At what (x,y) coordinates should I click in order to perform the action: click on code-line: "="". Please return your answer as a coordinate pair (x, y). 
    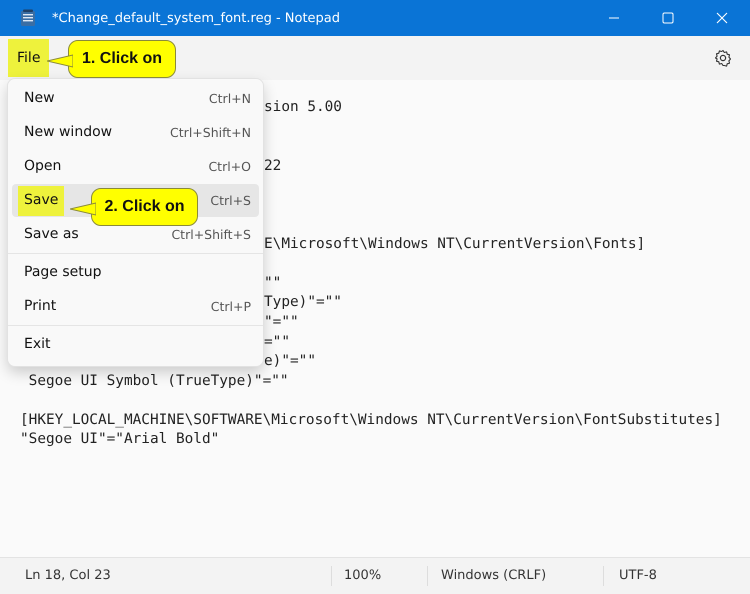
    Looking at the image, I should click on (281, 322).